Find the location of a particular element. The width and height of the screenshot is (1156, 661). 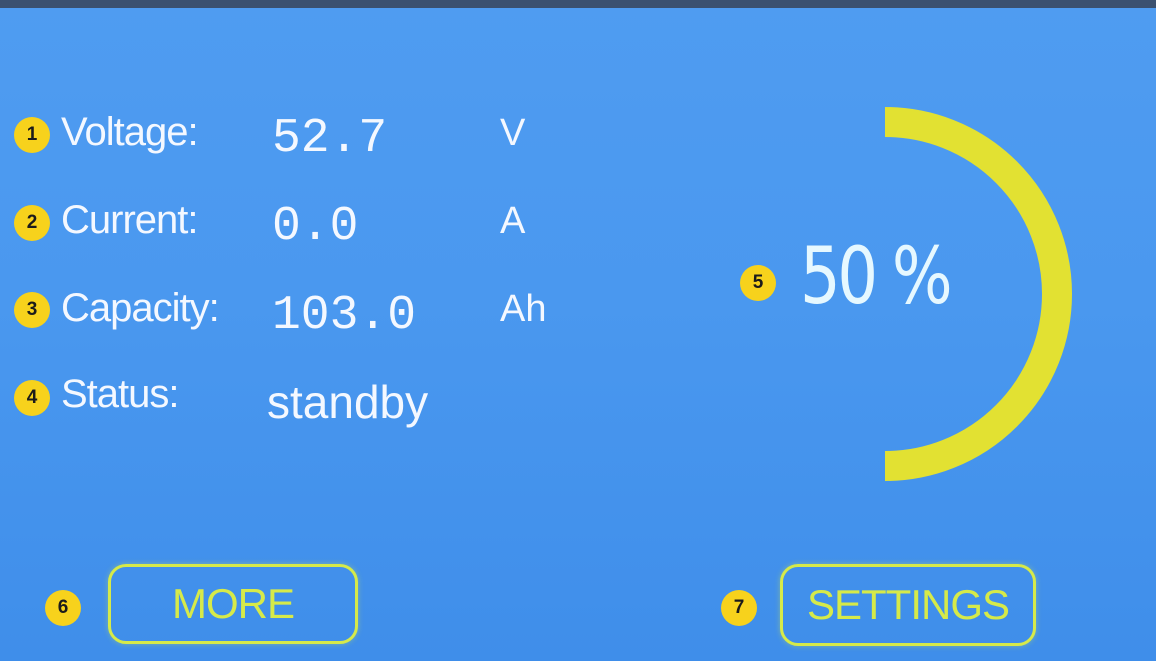

annotation-badge-2: 2 is located at coordinates (32, 223).